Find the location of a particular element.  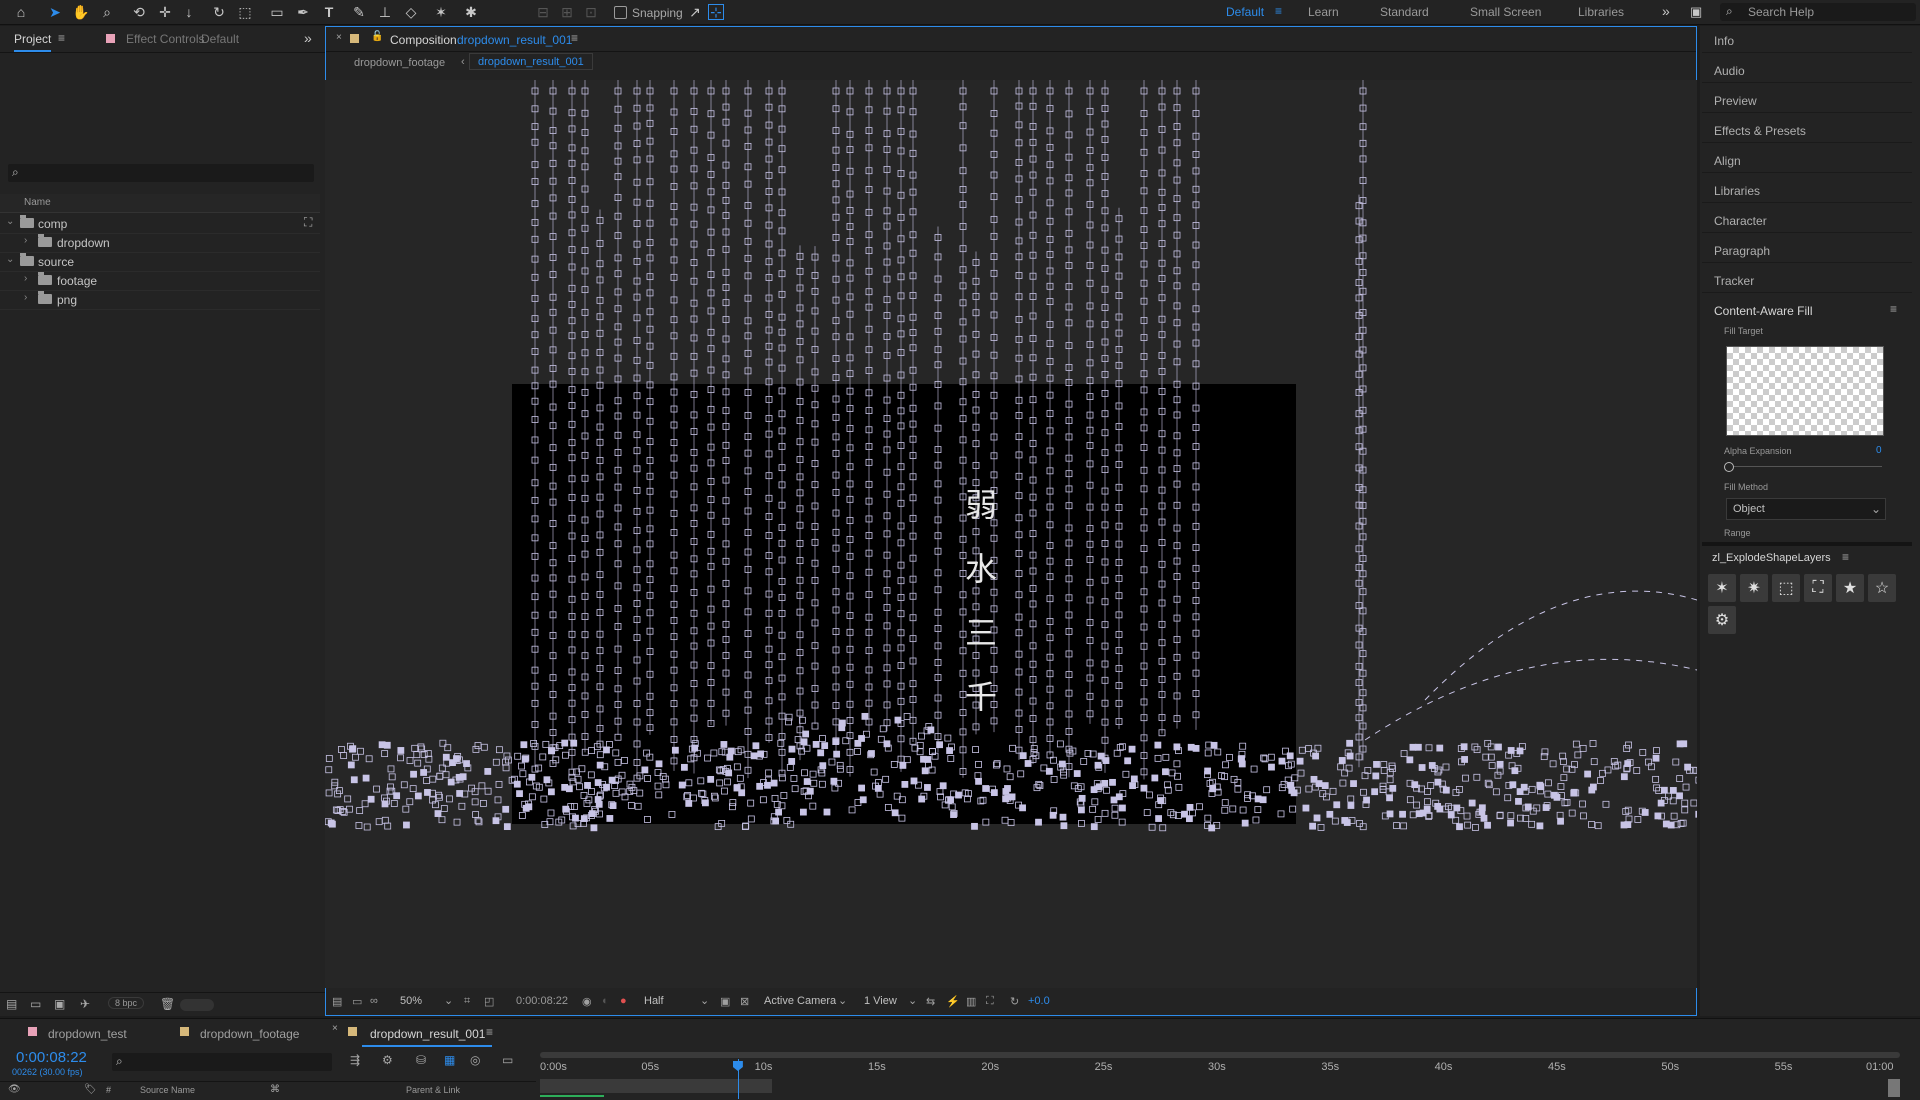

panel-toggle-icon: ▣ is located at coordinates (1696, 12).